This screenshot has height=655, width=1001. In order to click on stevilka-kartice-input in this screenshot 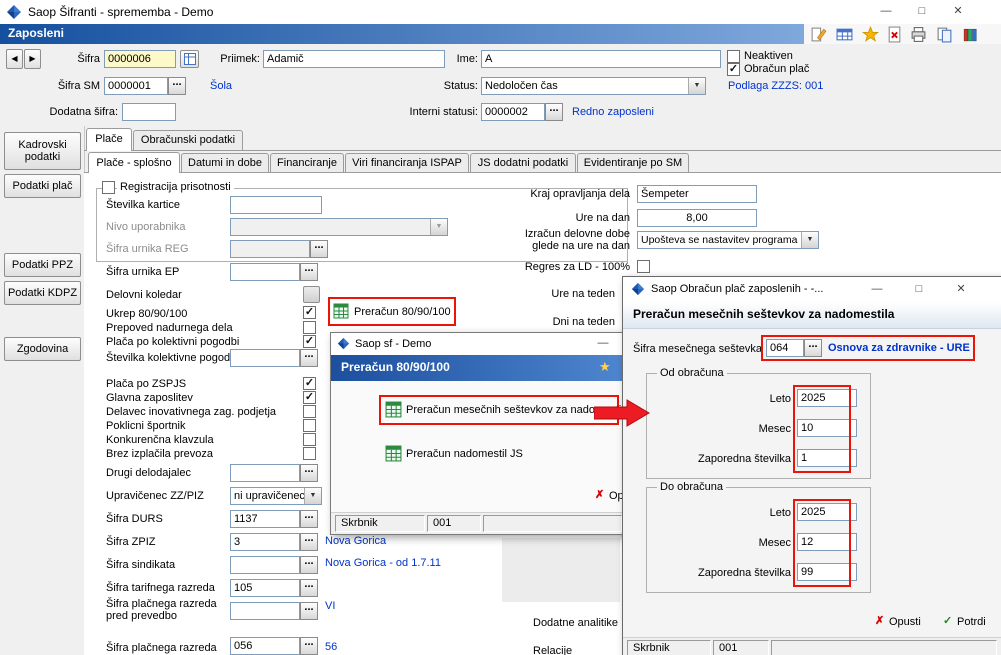, I will do `click(276, 205)`.